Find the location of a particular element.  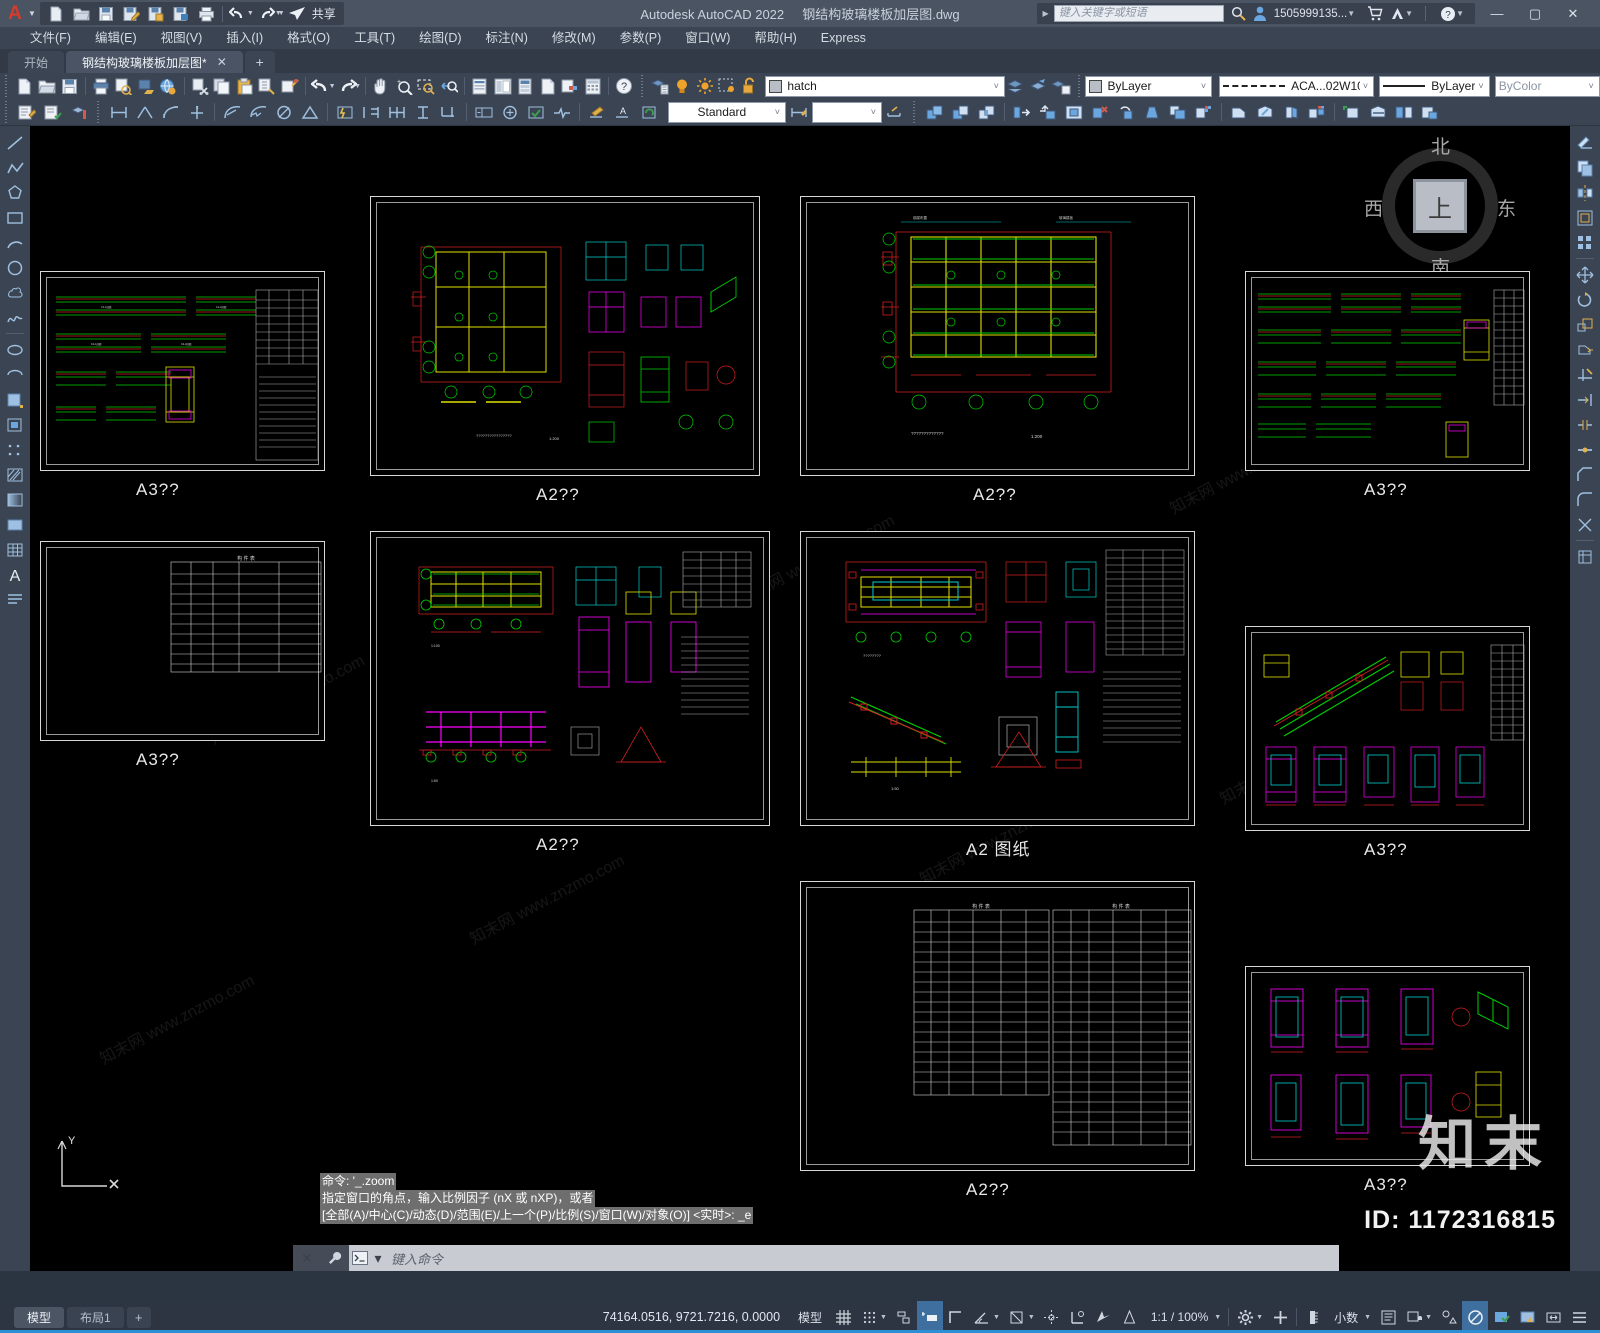

layout1-tab: 布局1 is located at coordinates (95, 1317).